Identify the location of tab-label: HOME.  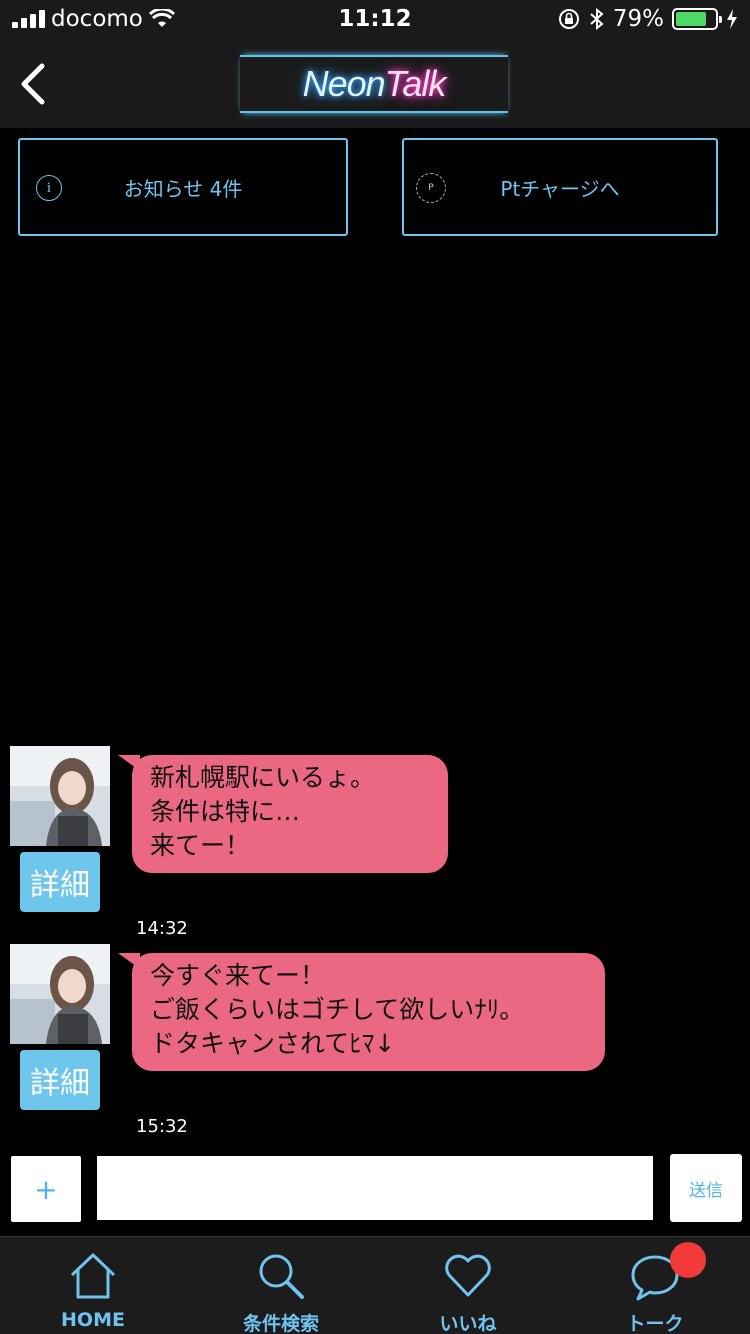
(93, 1320).